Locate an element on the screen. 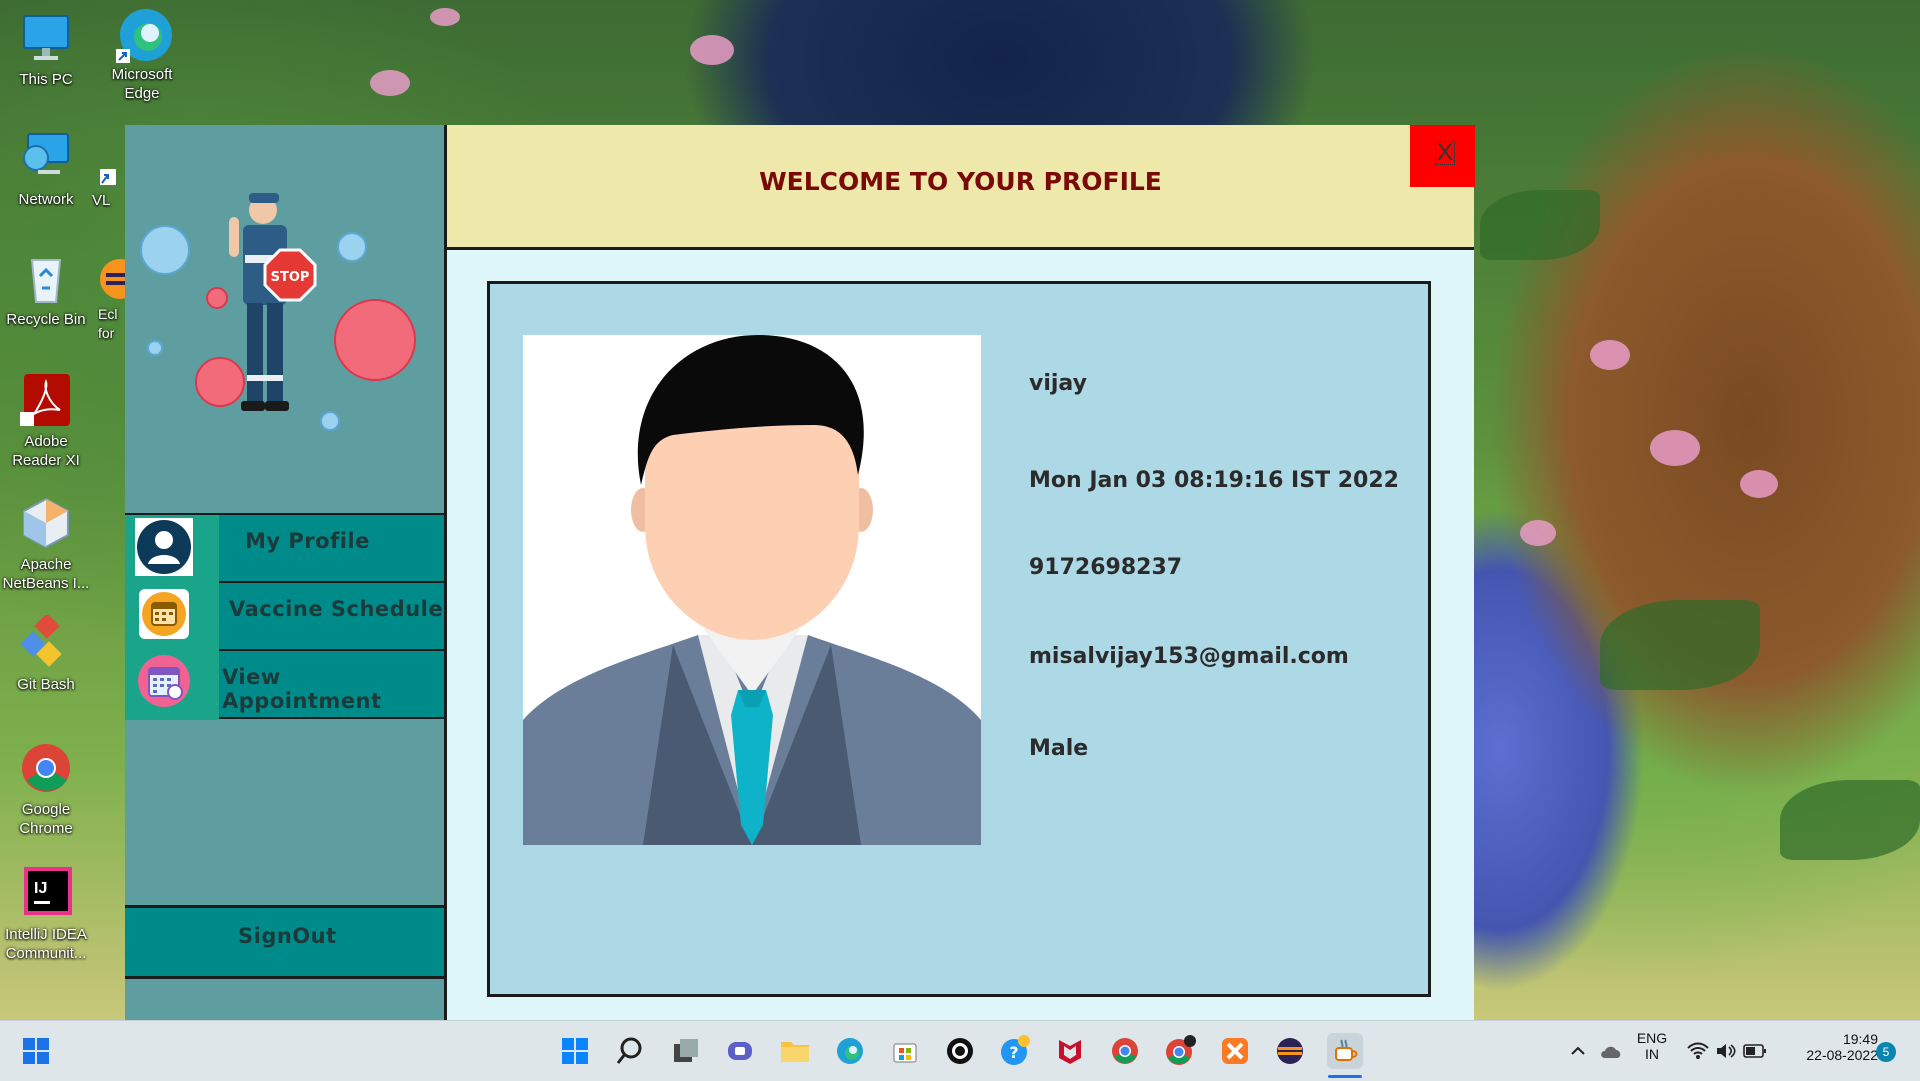  user-avatar-icon is located at coordinates (164, 547).